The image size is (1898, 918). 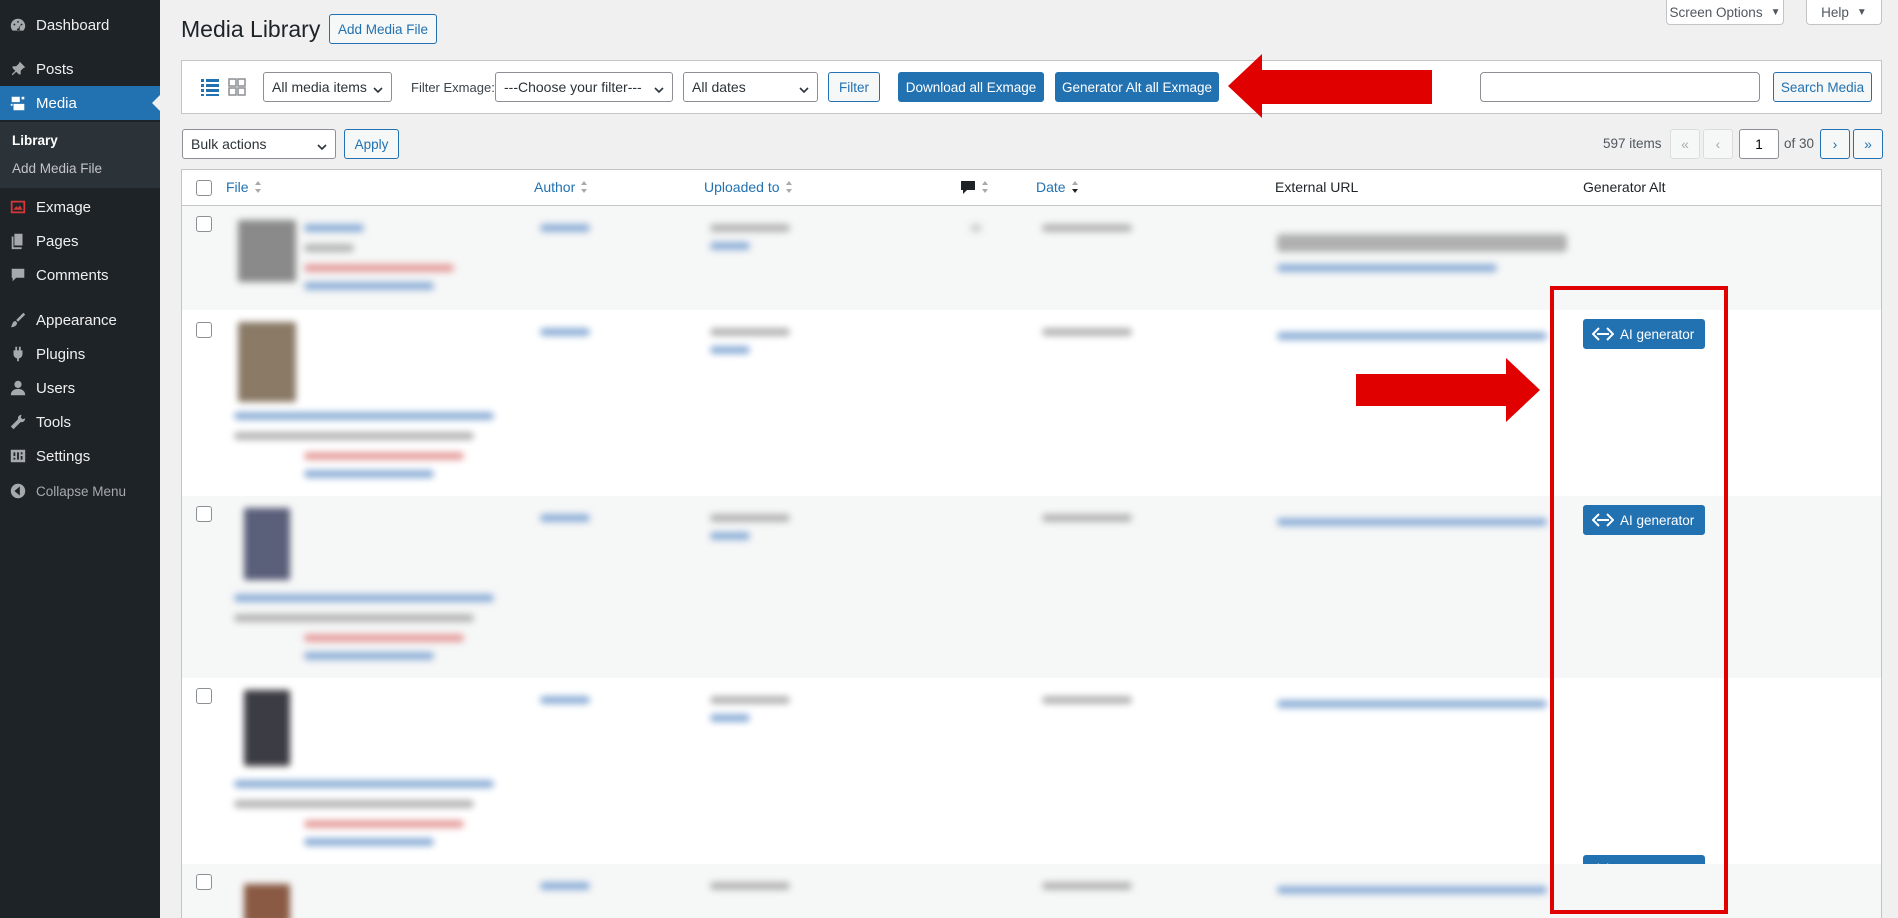 What do you see at coordinates (1317, 187) in the screenshot?
I see `column-external-url: External URL` at bounding box center [1317, 187].